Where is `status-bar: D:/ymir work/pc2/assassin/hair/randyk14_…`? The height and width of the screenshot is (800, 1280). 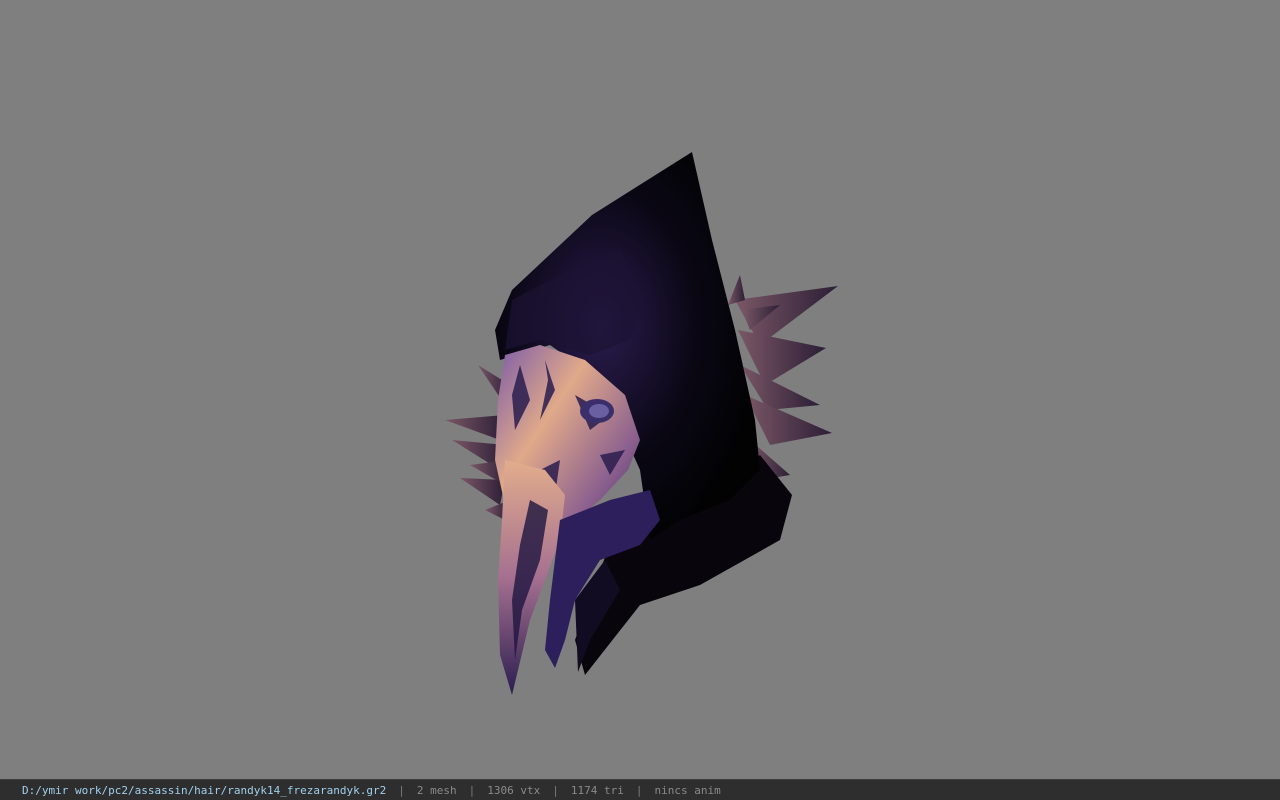
status-bar: D:/ymir work/pc2/assassin/hair/randyk14_… is located at coordinates (640, 789).